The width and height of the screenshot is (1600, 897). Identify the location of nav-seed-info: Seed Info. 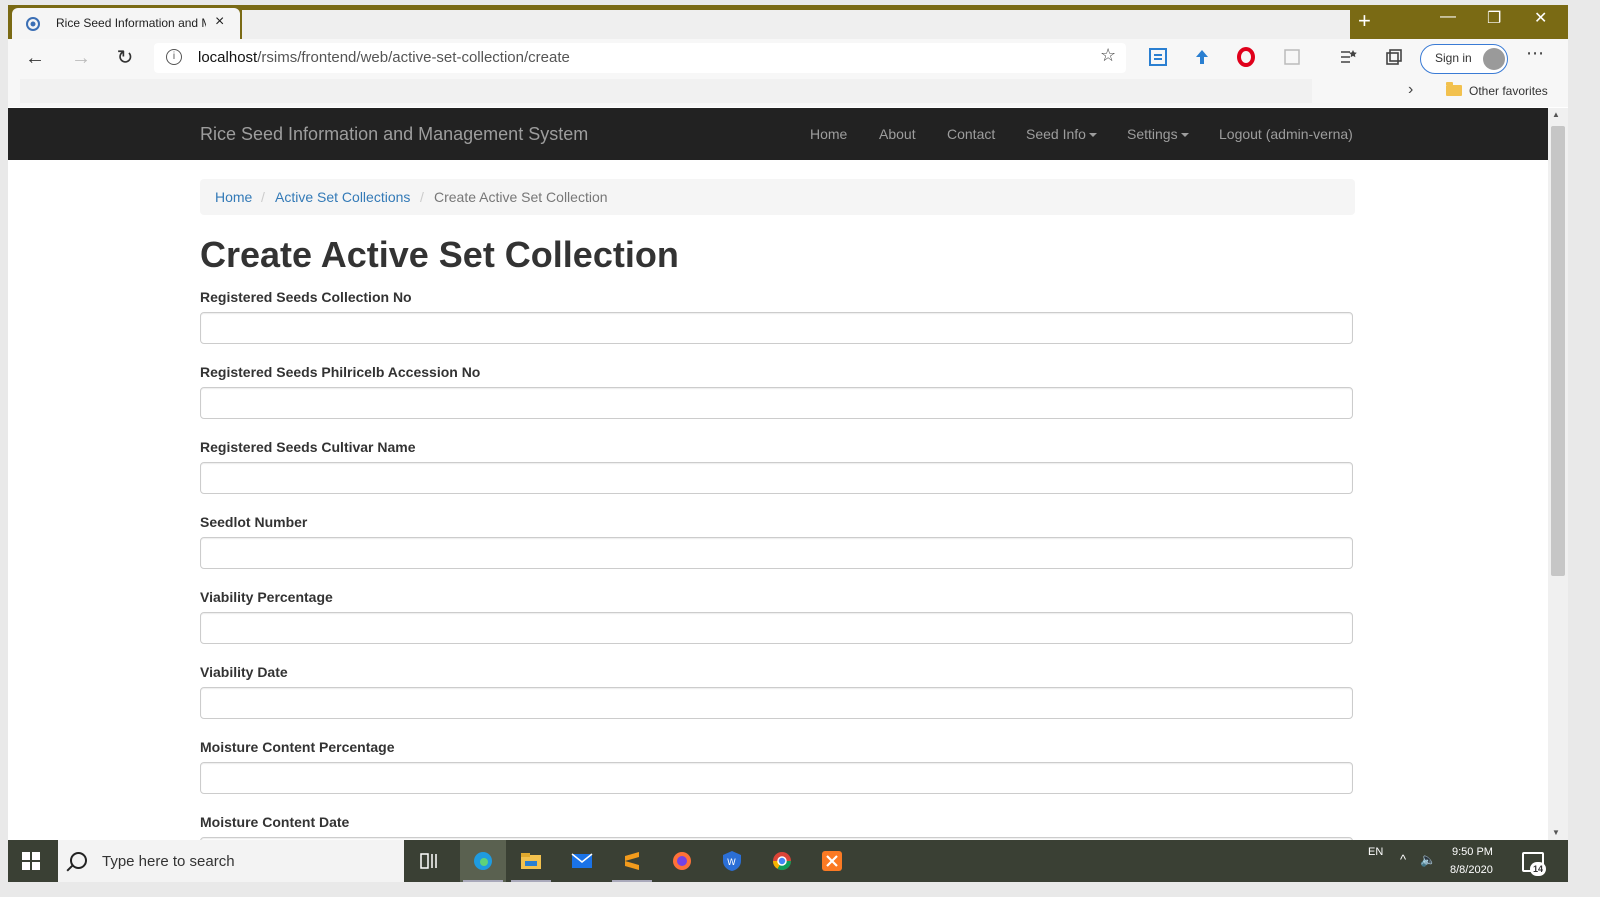
(1061, 134).